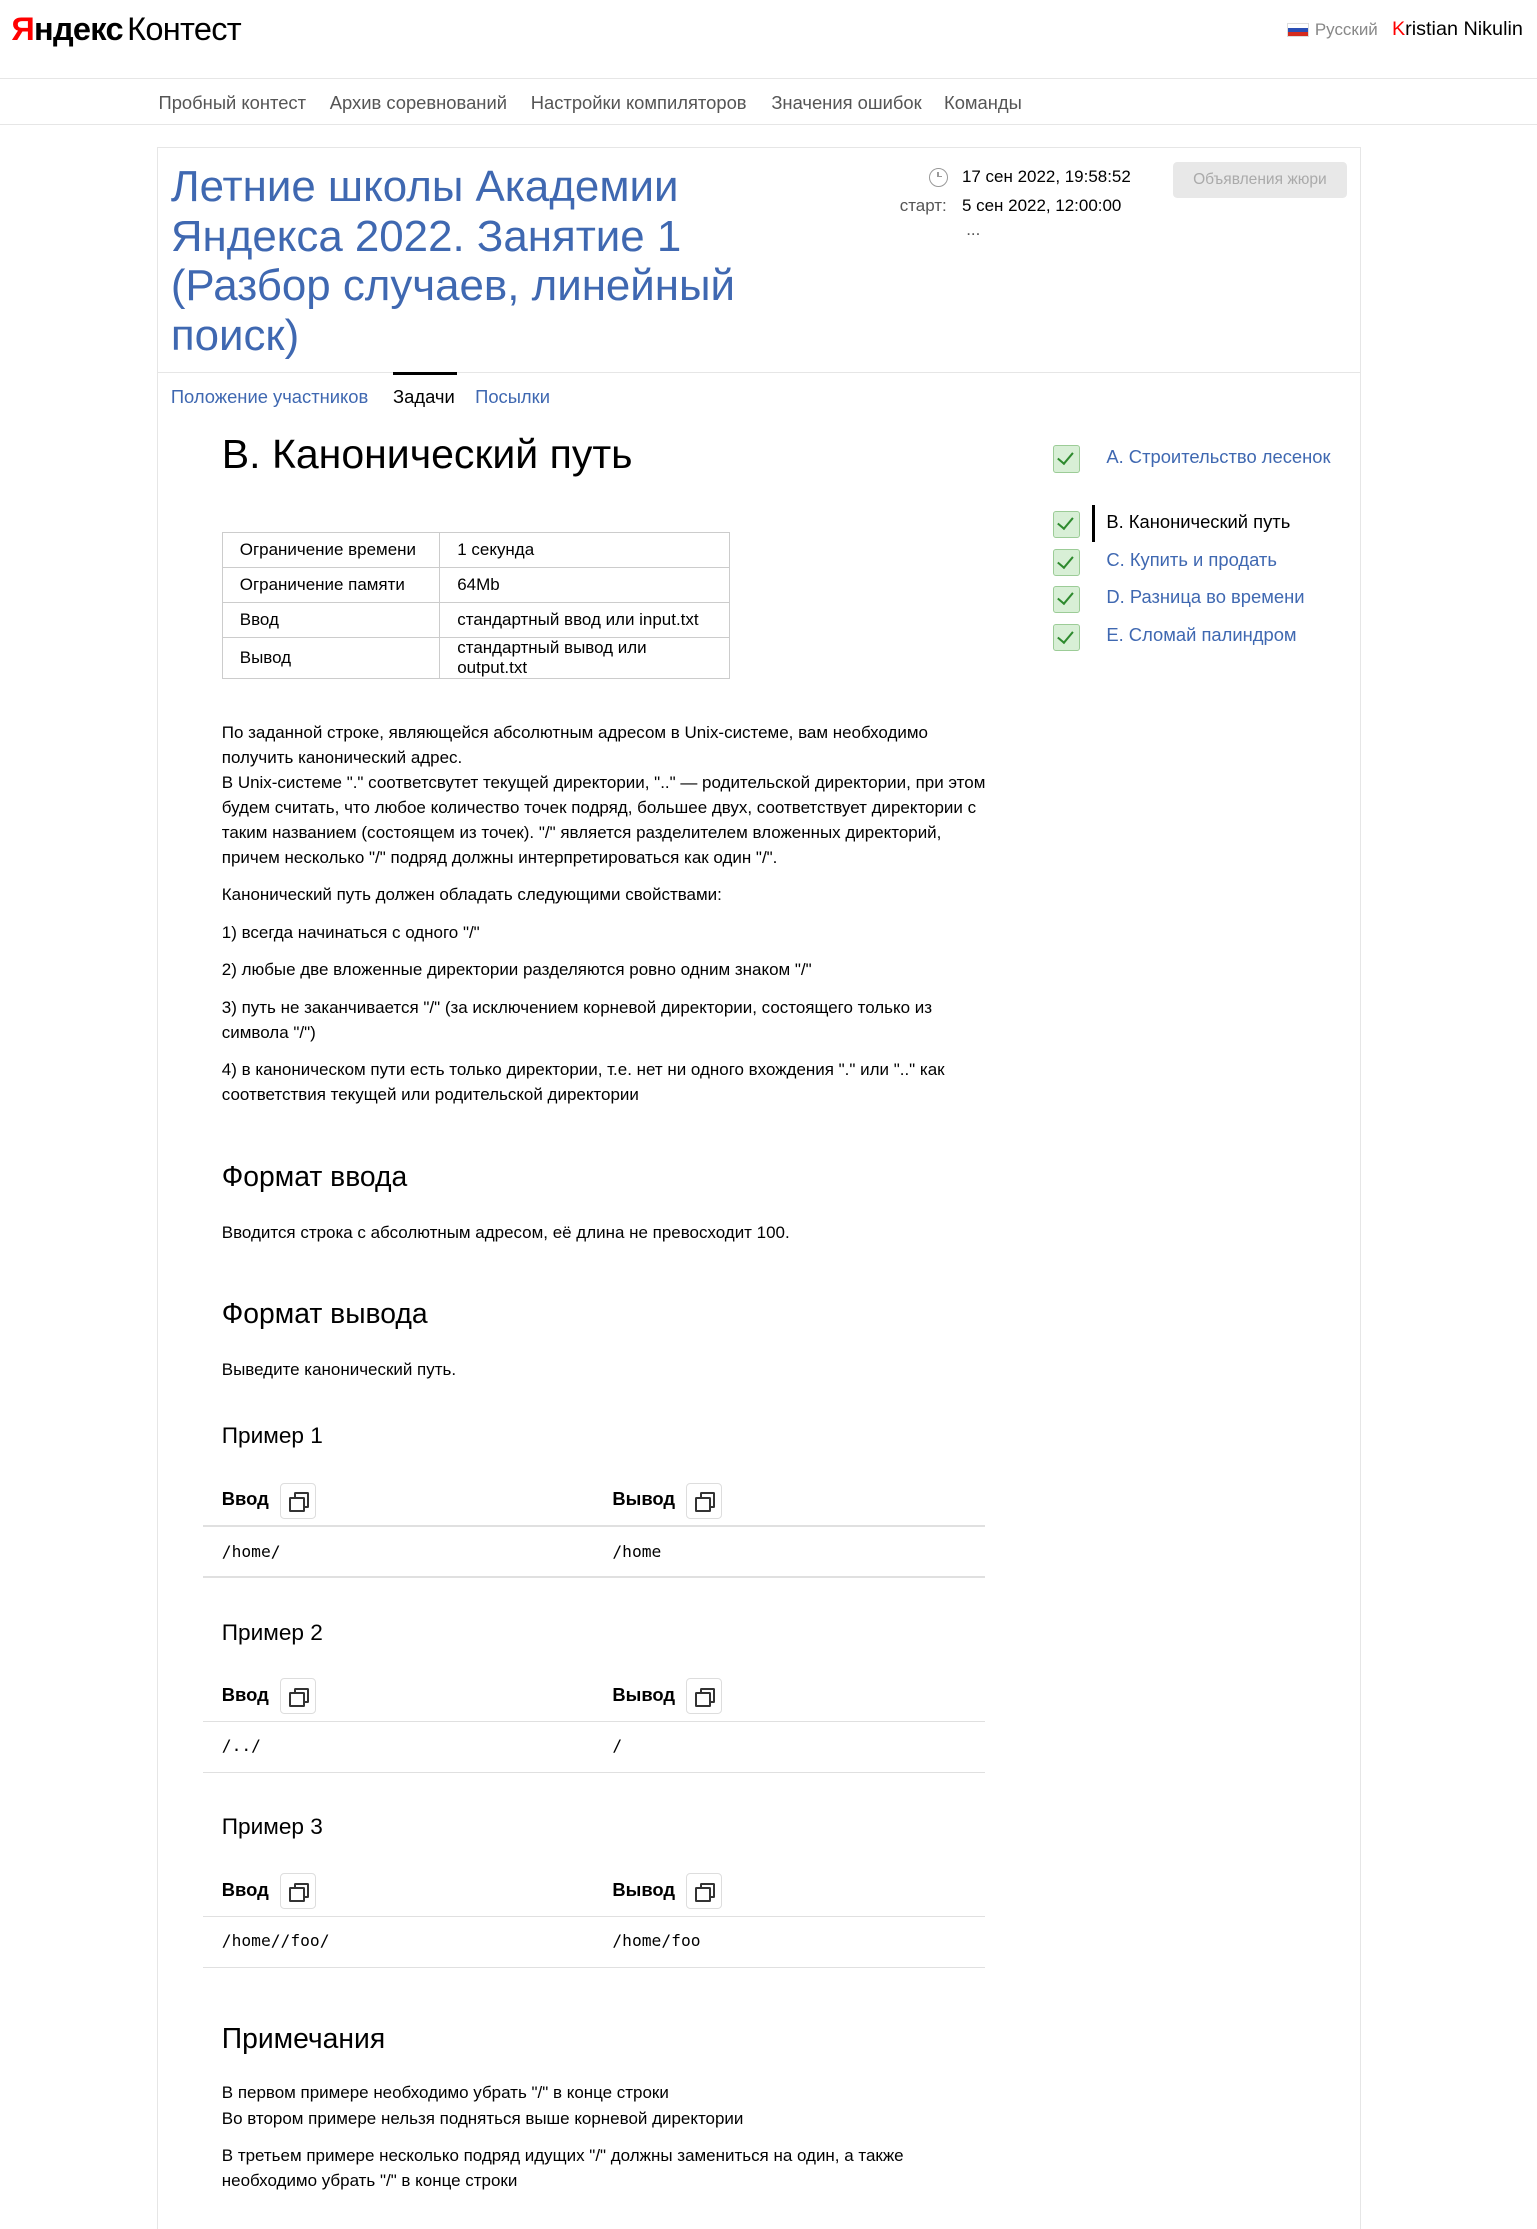 The width and height of the screenshot is (1537, 2229). Describe the element at coordinates (339, 1370) in the screenshot. I see `output-format-text: Выведите канонический путь.` at that location.